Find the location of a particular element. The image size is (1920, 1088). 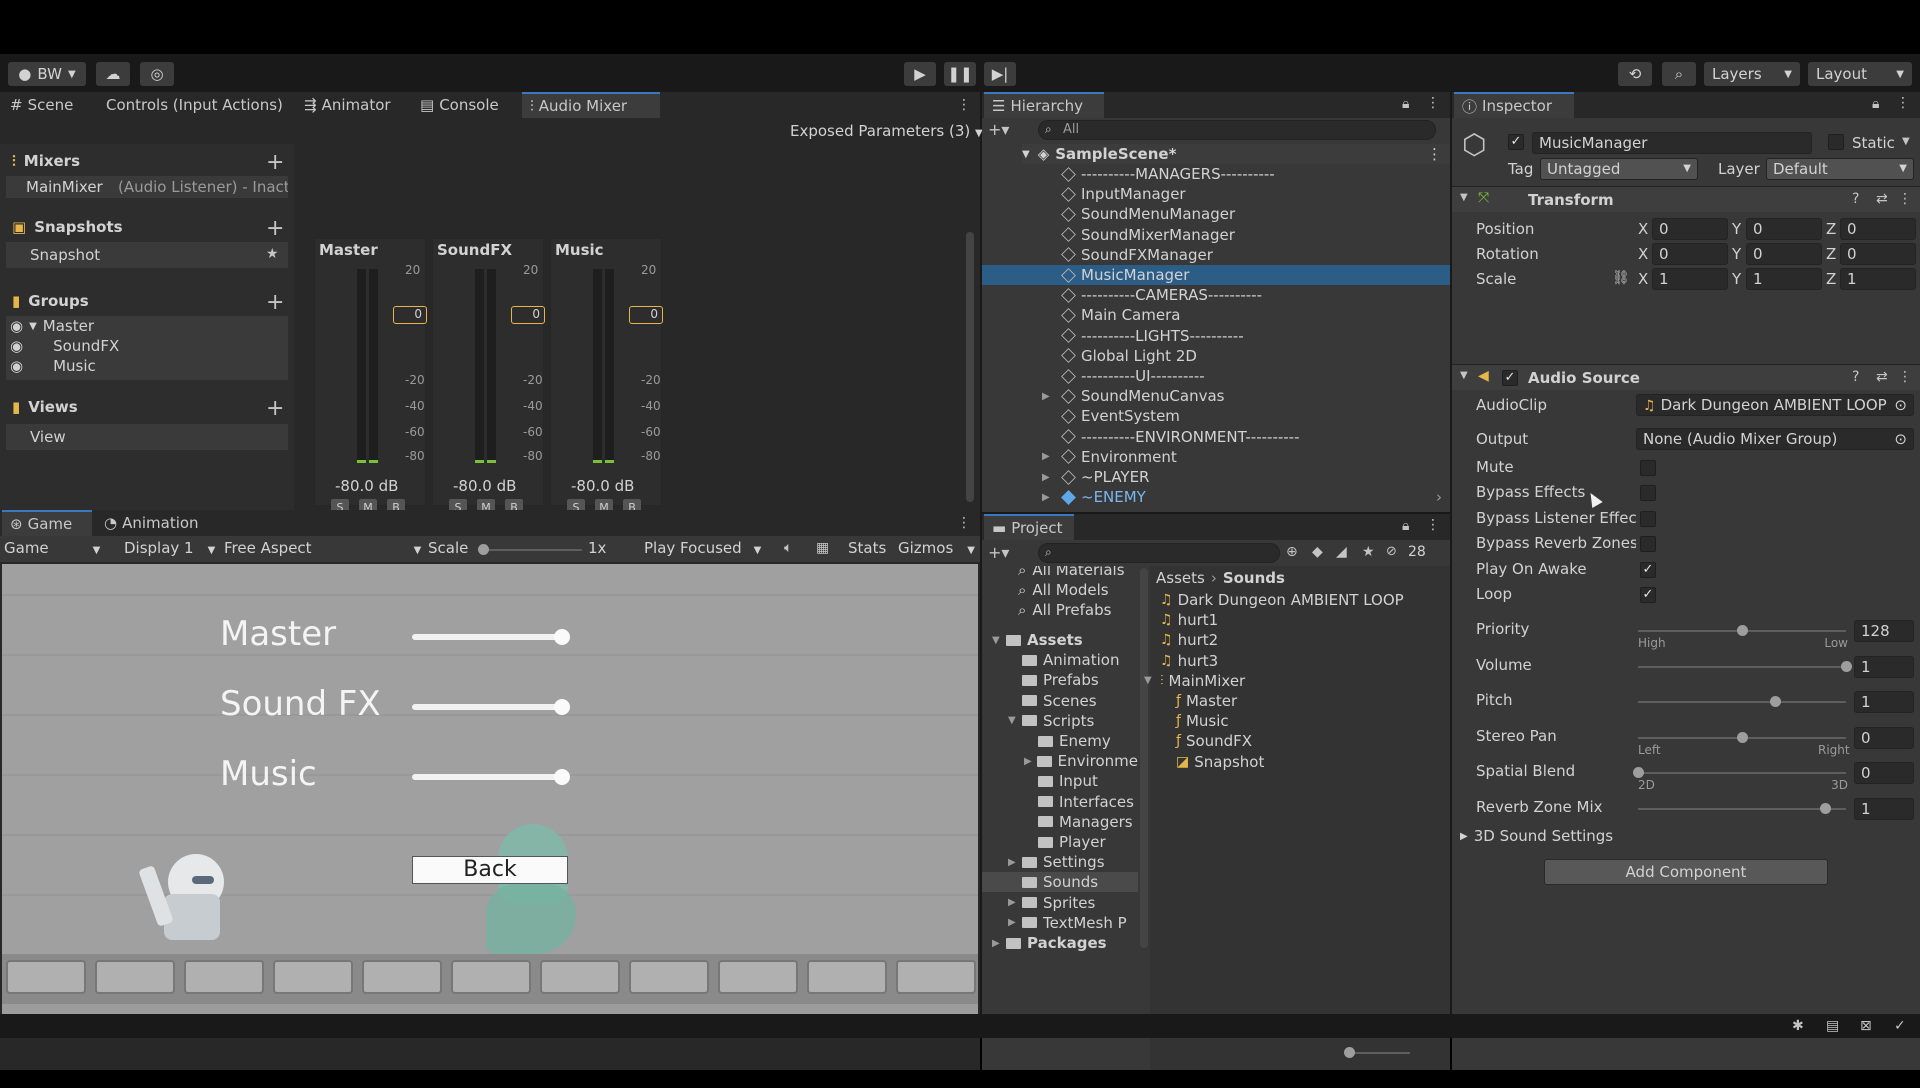

hidden-packages-icon: ⊘ is located at coordinates (1391, 551).